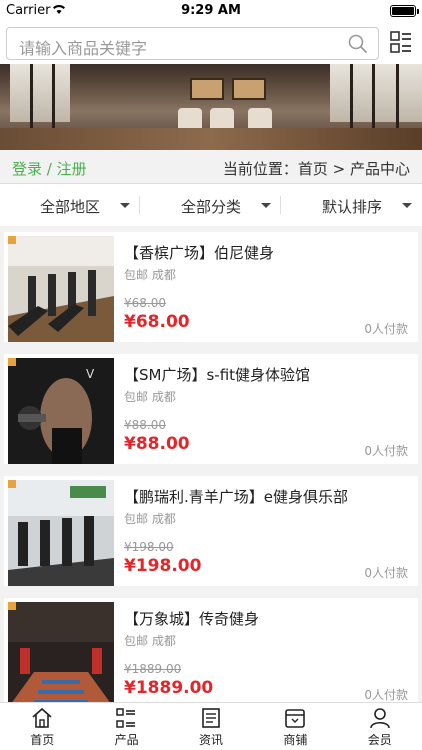 The width and height of the screenshot is (422, 750). What do you see at coordinates (191, 618) in the screenshot?
I see `product-name: 【万象城】传奇健身` at bounding box center [191, 618].